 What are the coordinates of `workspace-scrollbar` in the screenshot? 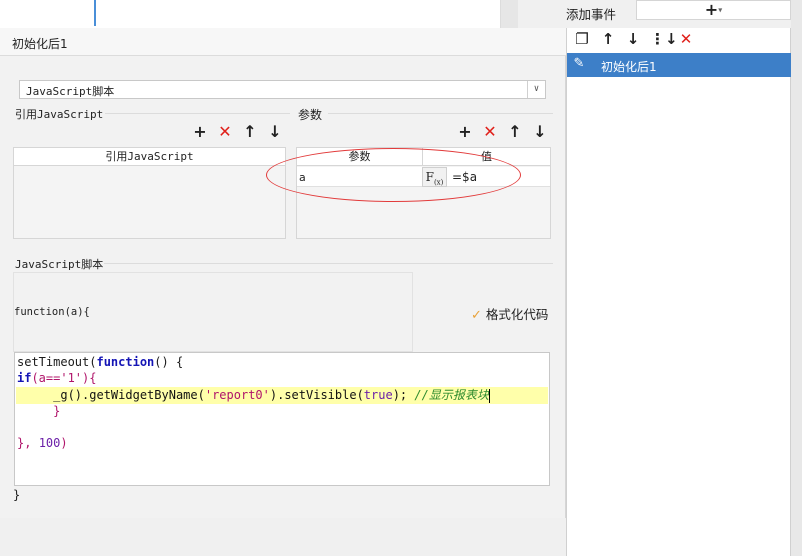 It's located at (509, 14).